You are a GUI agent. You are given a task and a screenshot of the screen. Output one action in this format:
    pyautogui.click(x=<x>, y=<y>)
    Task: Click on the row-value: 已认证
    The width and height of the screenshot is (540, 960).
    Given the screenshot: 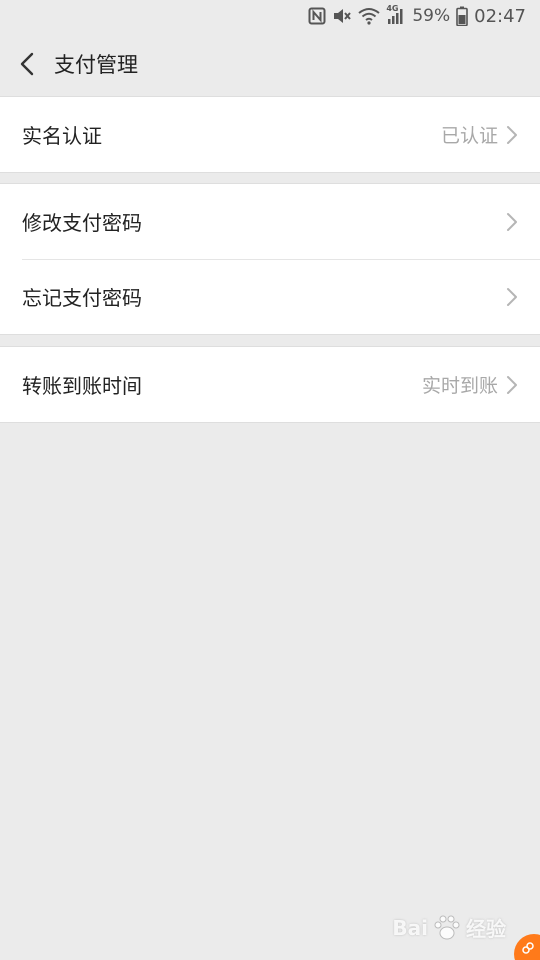 What is the action you would take?
    pyautogui.click(x=469, y=136)
    